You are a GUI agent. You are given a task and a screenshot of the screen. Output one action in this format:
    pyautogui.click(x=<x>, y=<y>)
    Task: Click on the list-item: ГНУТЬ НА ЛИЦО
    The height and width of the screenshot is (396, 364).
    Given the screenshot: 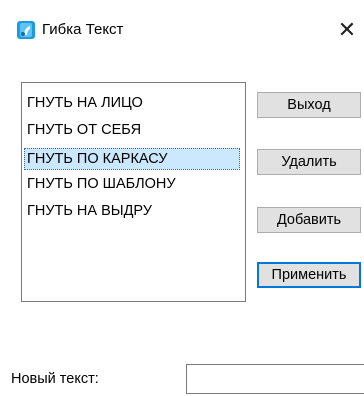 What is the action you would take?
    pyautogui.click(x=84, y=103)
    